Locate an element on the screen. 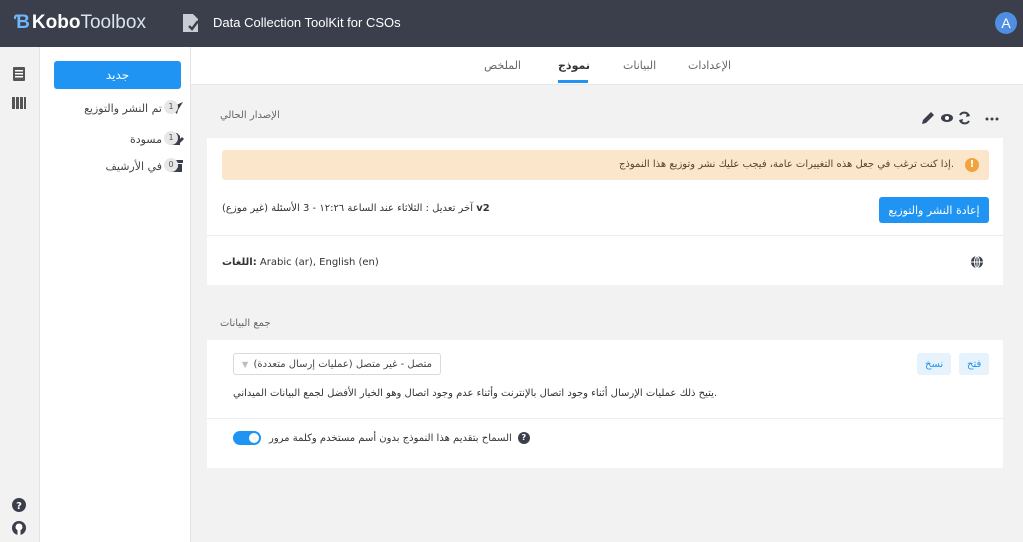 The height and width of the screenshot is (542, 1023). sidebar-item-deployed: تم النشر والتوزيع 1 is located at coordinates (119, 108).